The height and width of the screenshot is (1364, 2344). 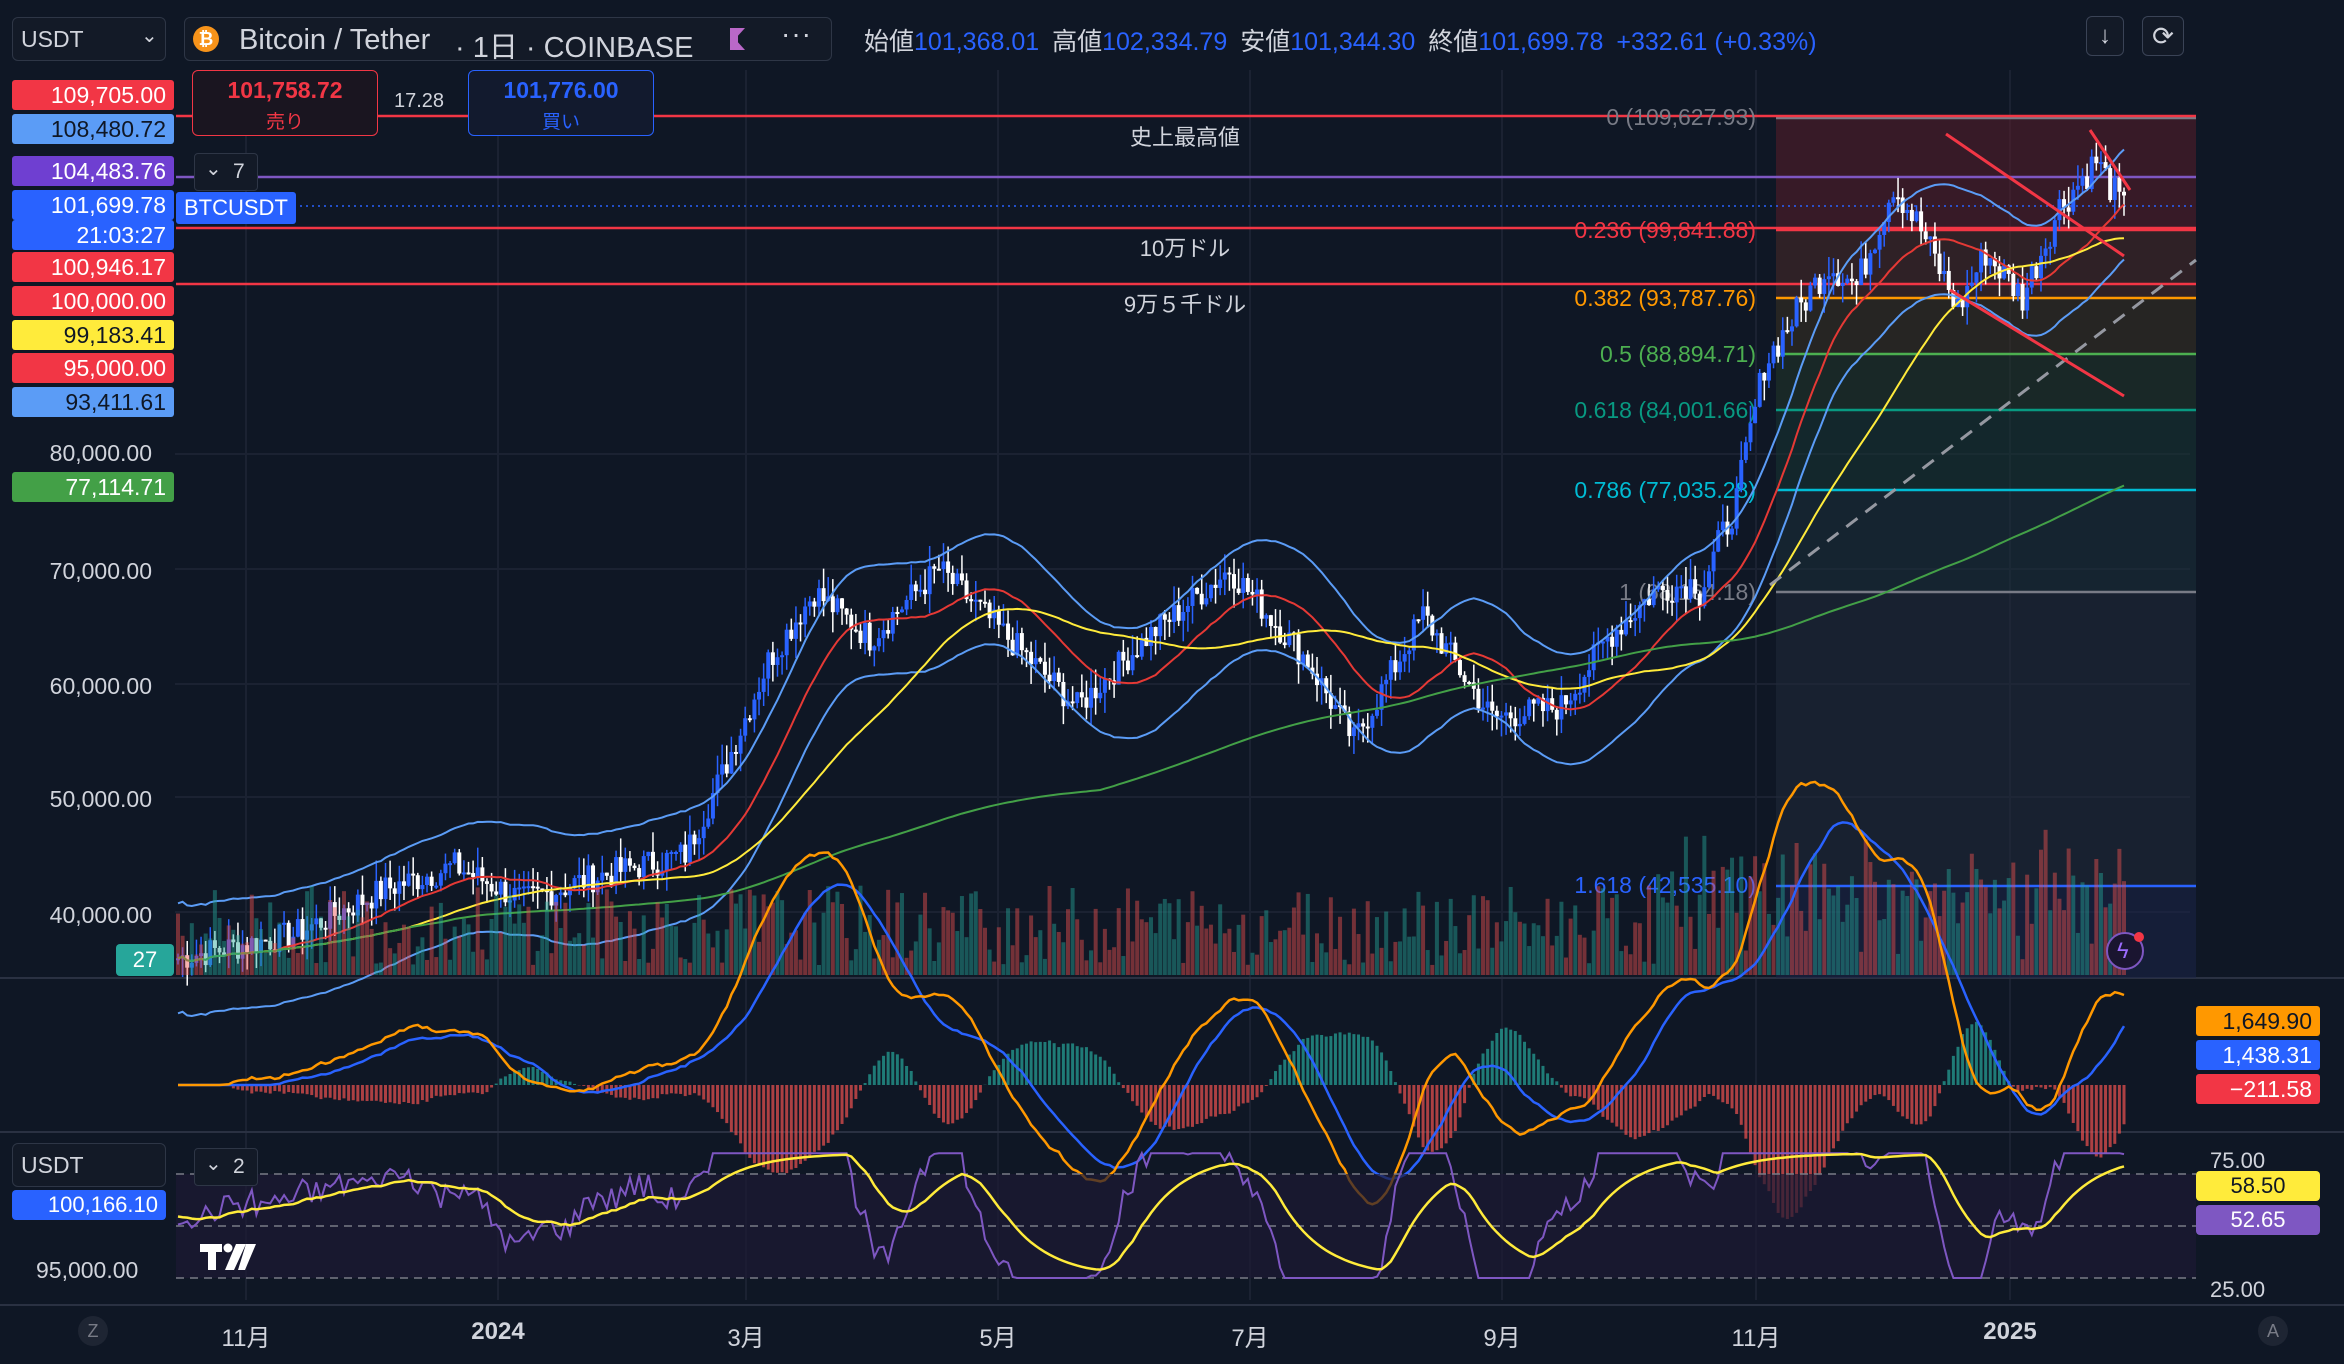 What do you see at coordinates (93, 1331) in the screenshot?
I see `zoom-corner-left: Z` at bounding box center [93, 1331].